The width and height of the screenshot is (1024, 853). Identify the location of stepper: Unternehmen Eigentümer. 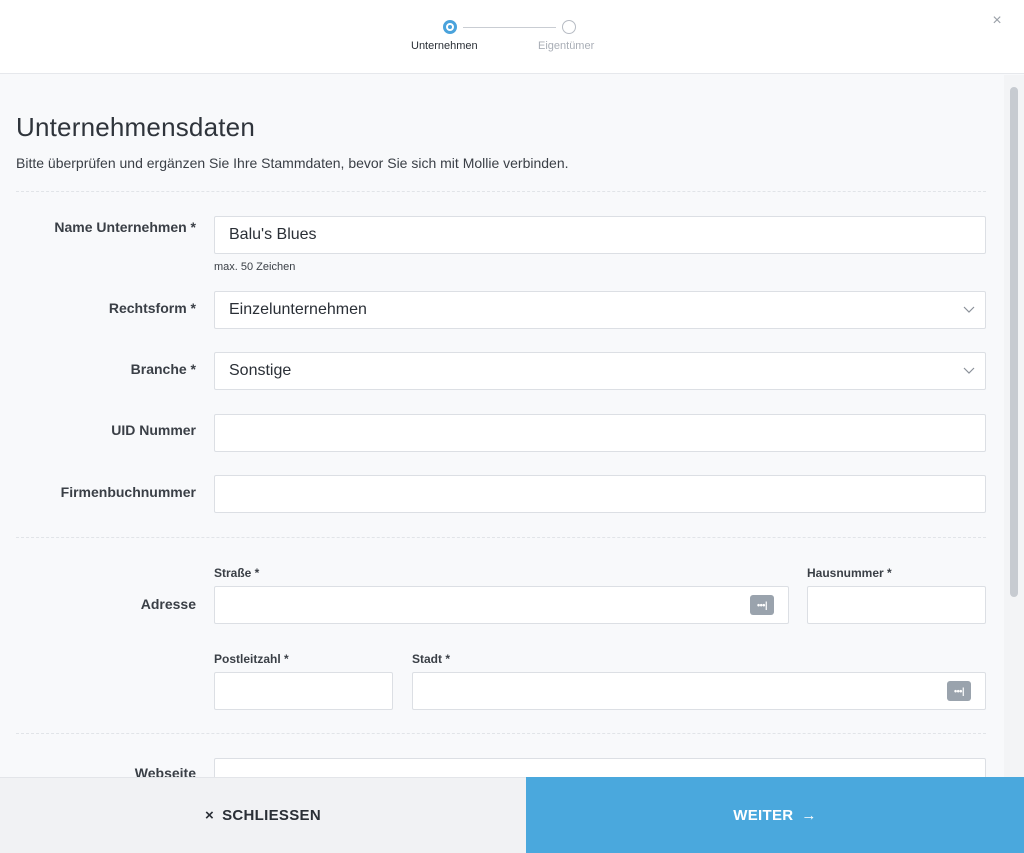
(512, 37).